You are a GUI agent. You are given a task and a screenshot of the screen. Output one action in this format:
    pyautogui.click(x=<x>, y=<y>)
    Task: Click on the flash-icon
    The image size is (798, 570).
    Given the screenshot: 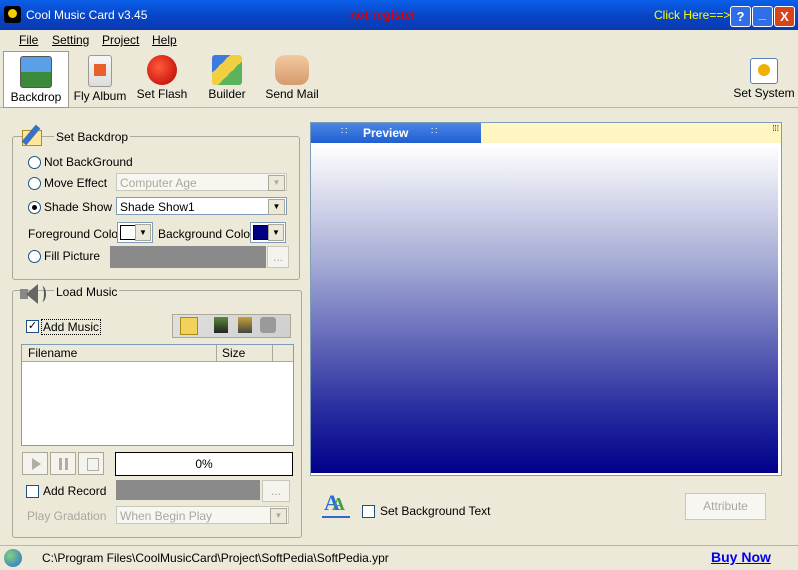 What is the action you would take?
    pyautogui.click(x=162, y=70)
    